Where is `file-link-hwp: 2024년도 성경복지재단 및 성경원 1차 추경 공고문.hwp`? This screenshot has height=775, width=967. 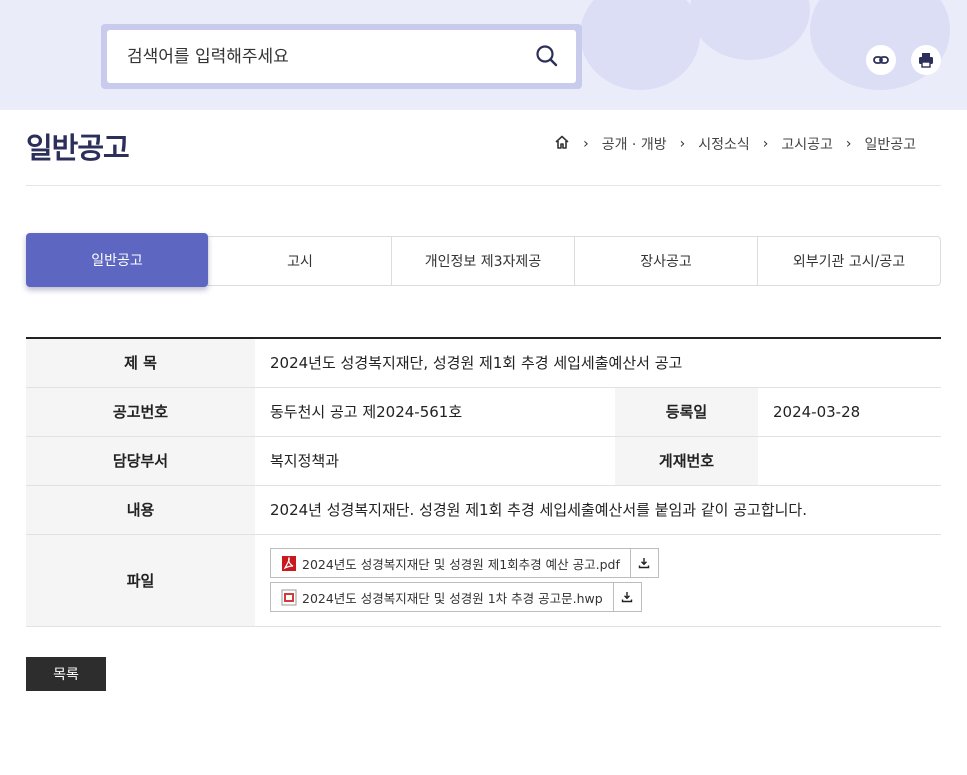
file-link-hwp: 2024년도 성경복지재단 및 성경원 1차 추경 공고문.hwp is located at coordinates (442, 597).